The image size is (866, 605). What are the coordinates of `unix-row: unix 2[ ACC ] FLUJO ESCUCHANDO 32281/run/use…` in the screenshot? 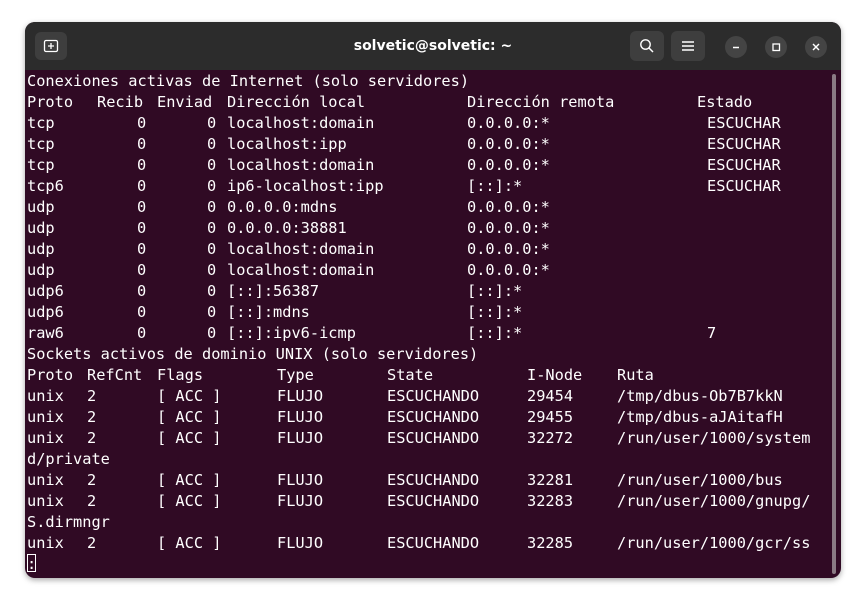 It's located at (405, 480).